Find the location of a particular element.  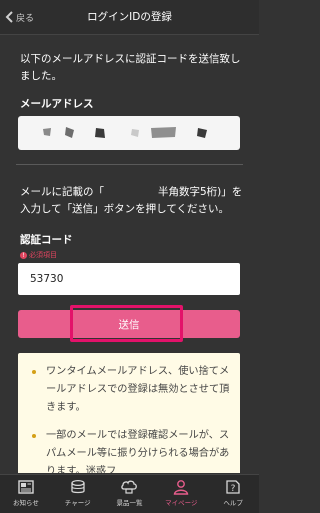

intro-text: 以下のメールアドレスに認証コードを送信致しました。 is located at coordinates (130, 67).